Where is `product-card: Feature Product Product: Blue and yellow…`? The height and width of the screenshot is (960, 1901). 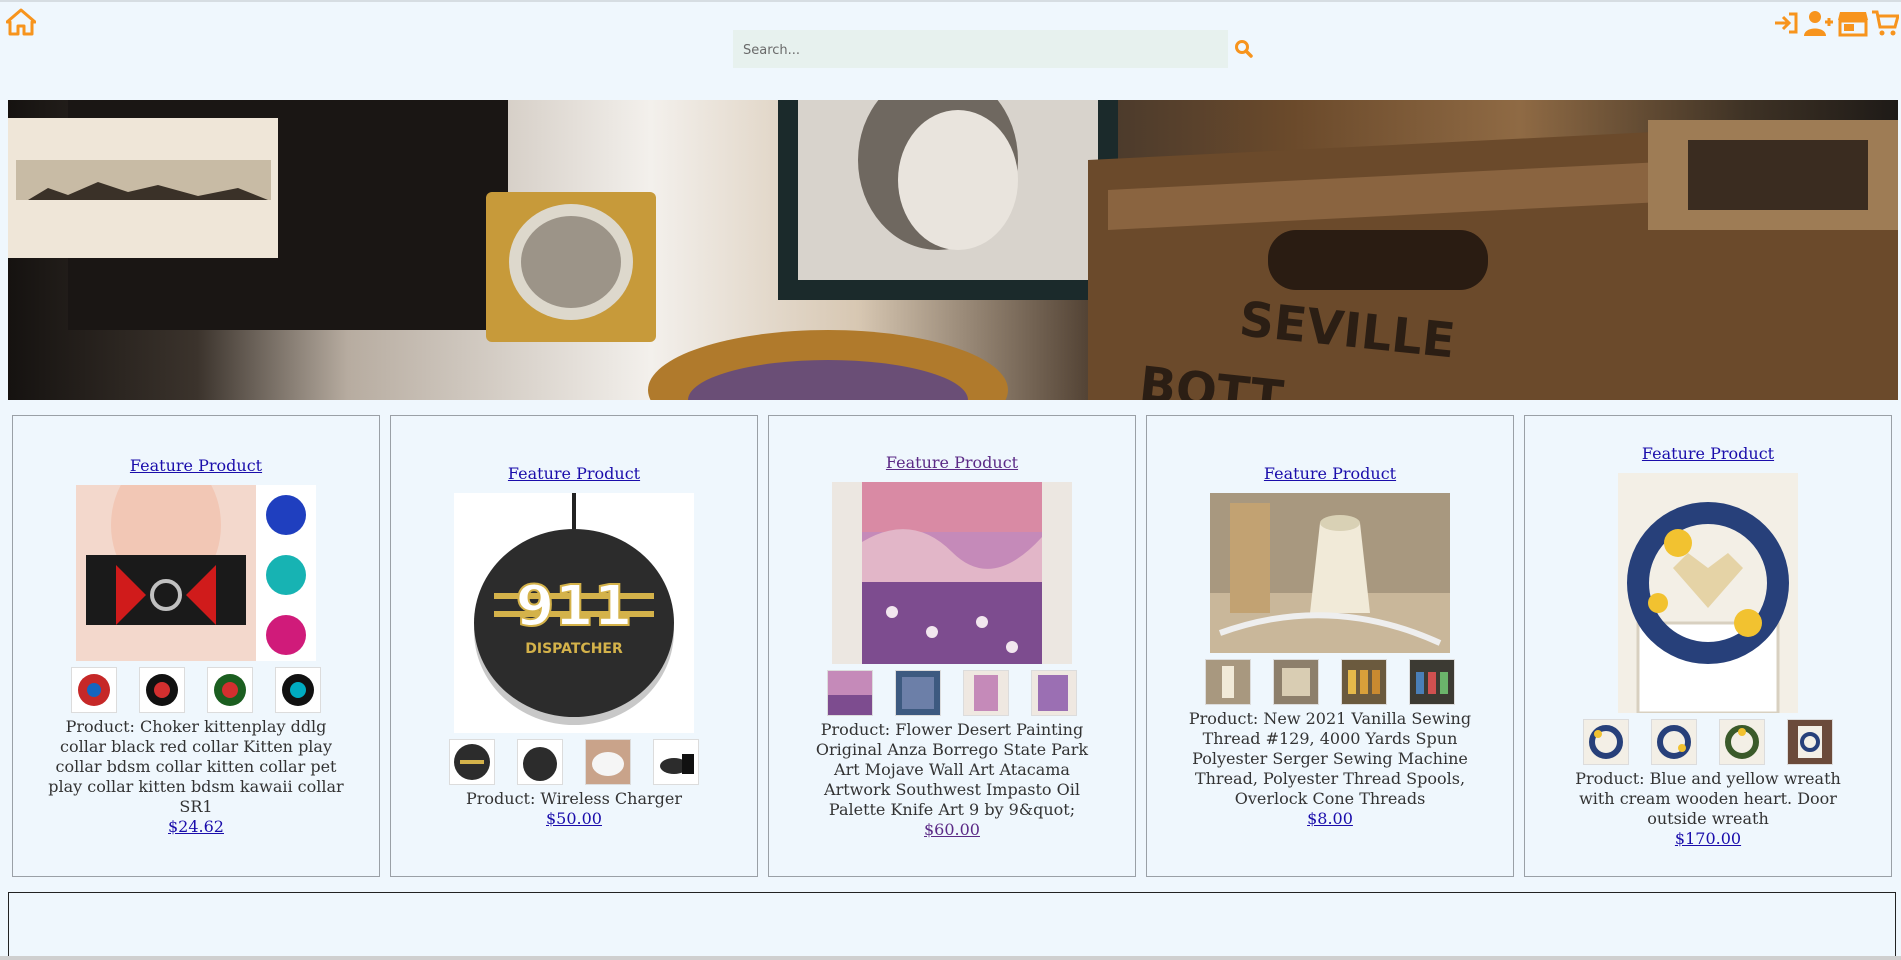
product-card: Feature Product Product: Blue and yellow… is located at coordinates (1708, 646).